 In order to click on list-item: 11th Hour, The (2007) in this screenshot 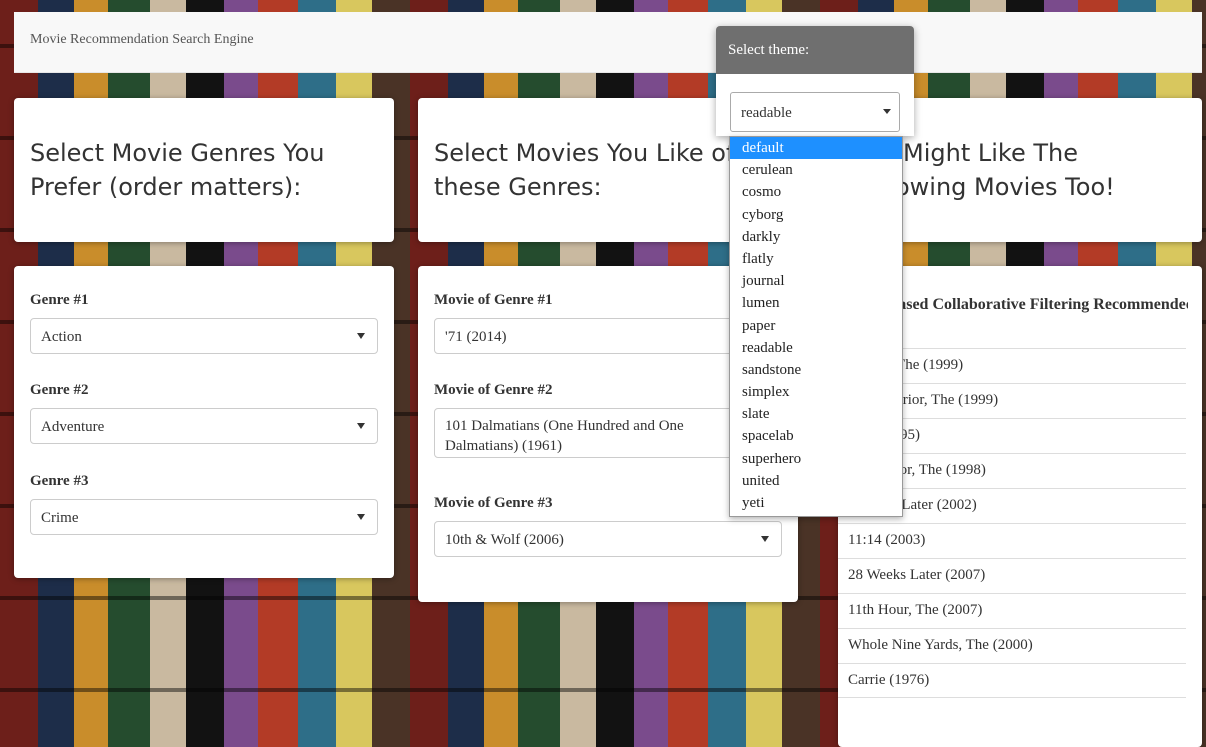, I will do `click(1012, 610)`.